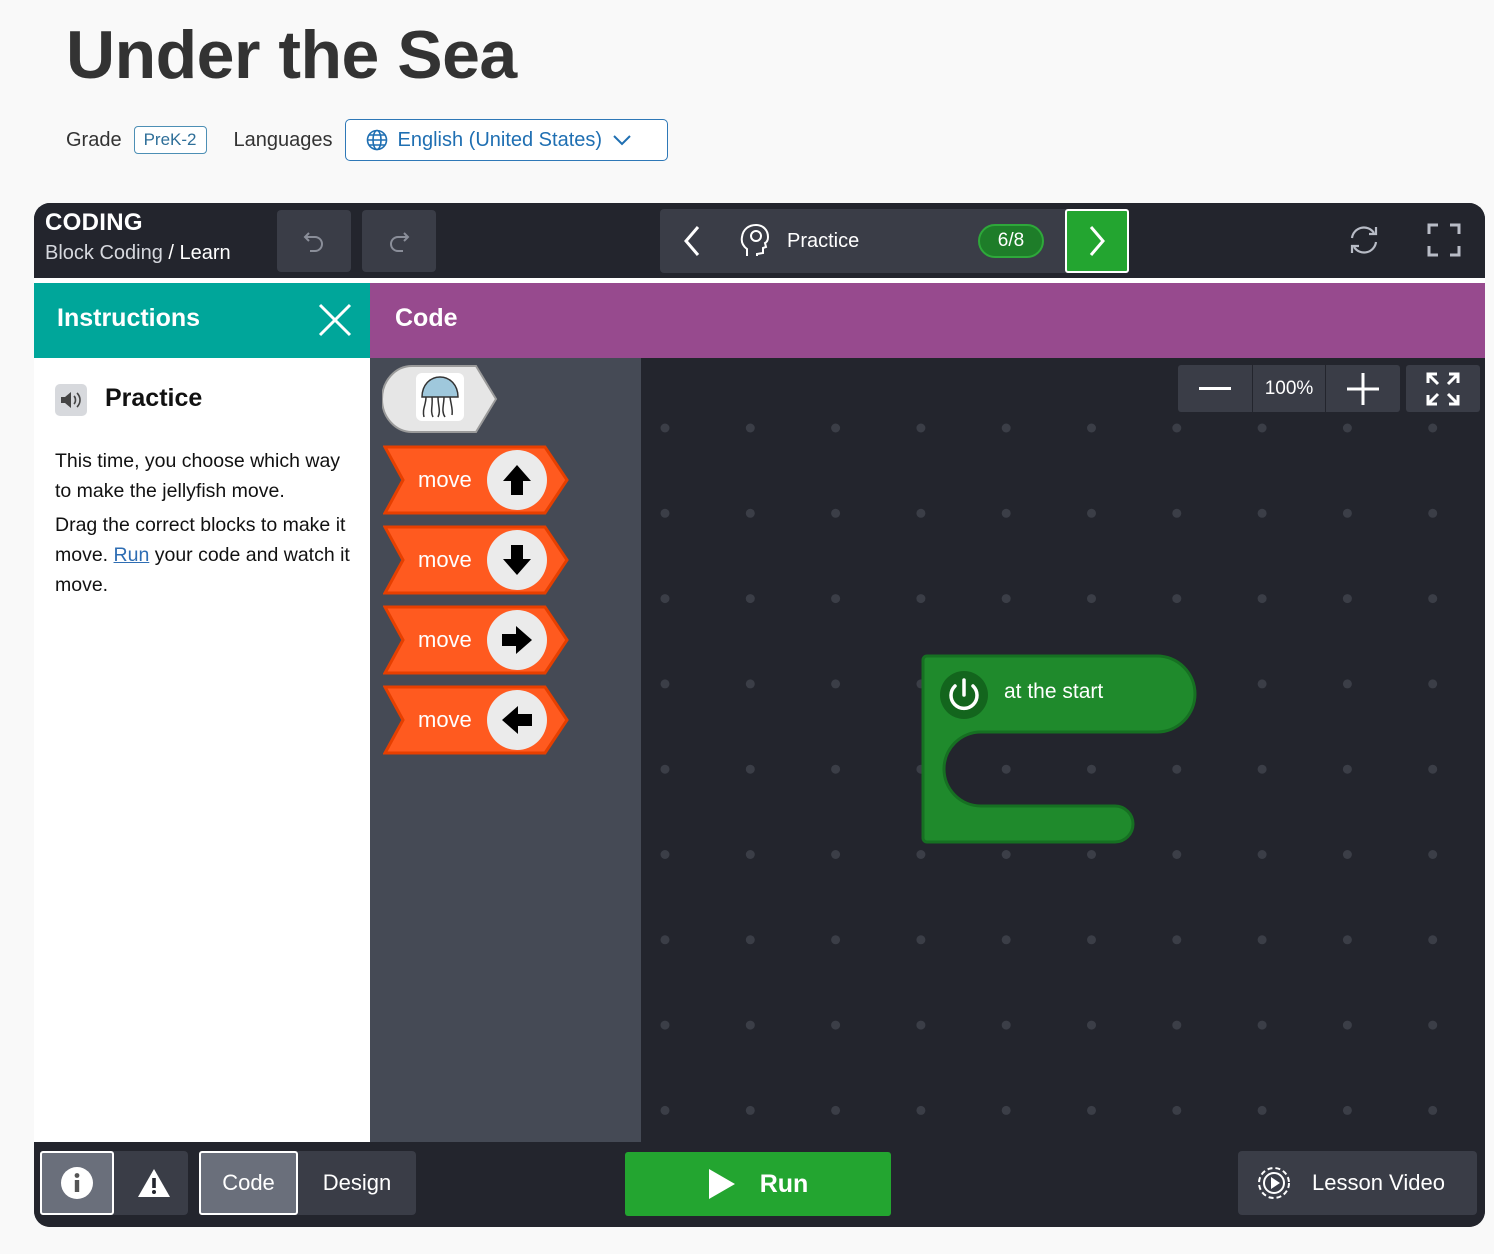 The height and width of the screenshot is (1254, 1494). Describe the element at coordinates (622, 140) in the screenshot. I see `chevron-down-icon` at that location.